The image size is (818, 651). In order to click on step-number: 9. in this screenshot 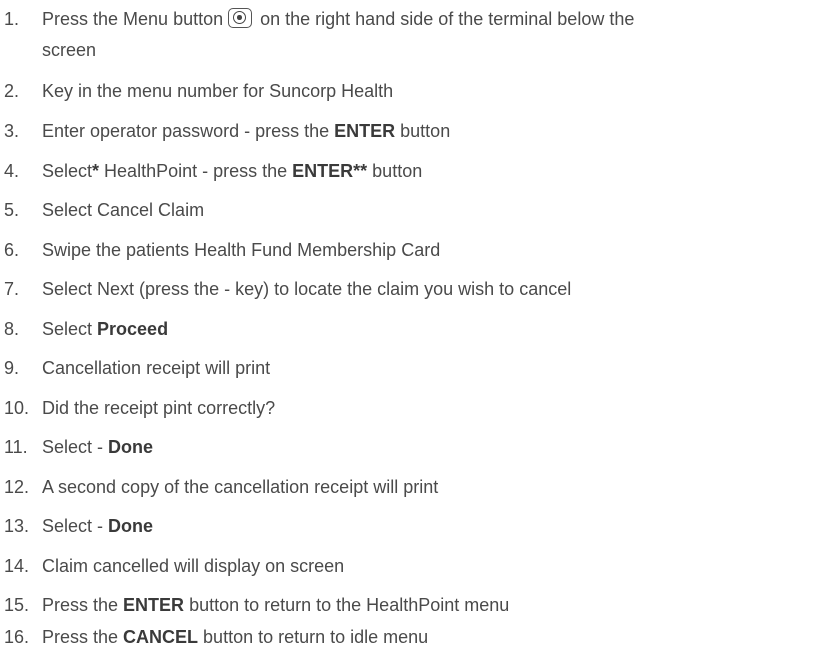, I will do `click(12, 368)`.